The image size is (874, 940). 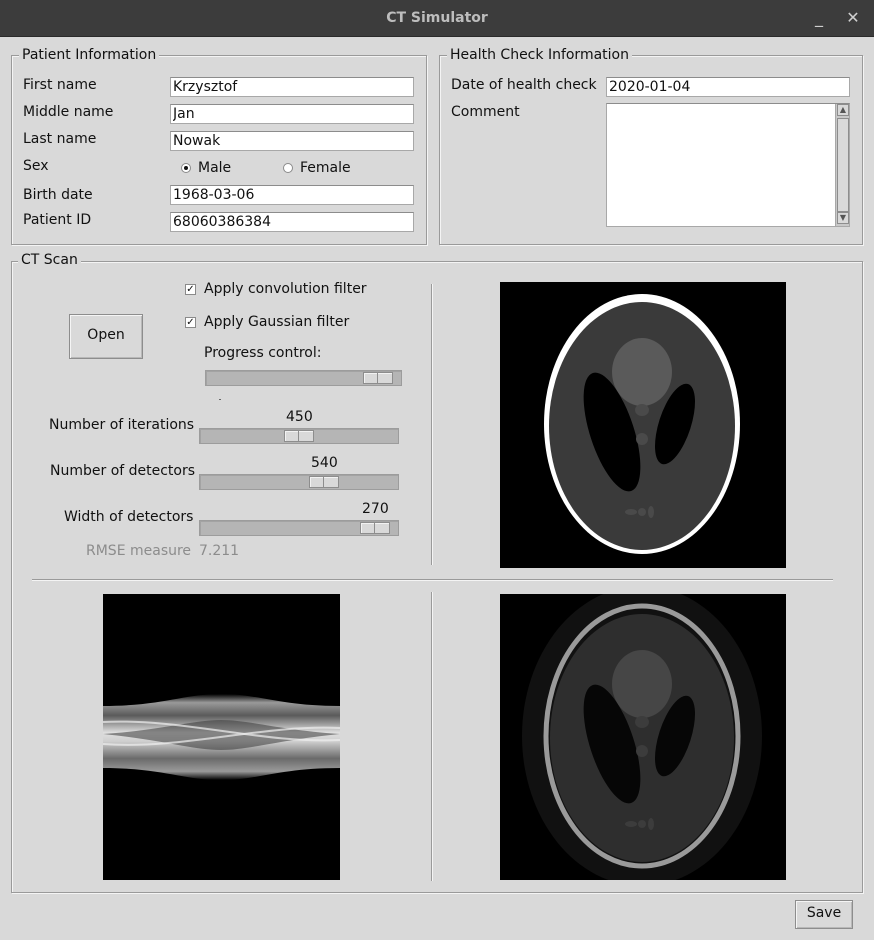 What do you see at coordinates (299, 528) in the screenshot?
I see `width-slider` at bounding box center [299, 528].